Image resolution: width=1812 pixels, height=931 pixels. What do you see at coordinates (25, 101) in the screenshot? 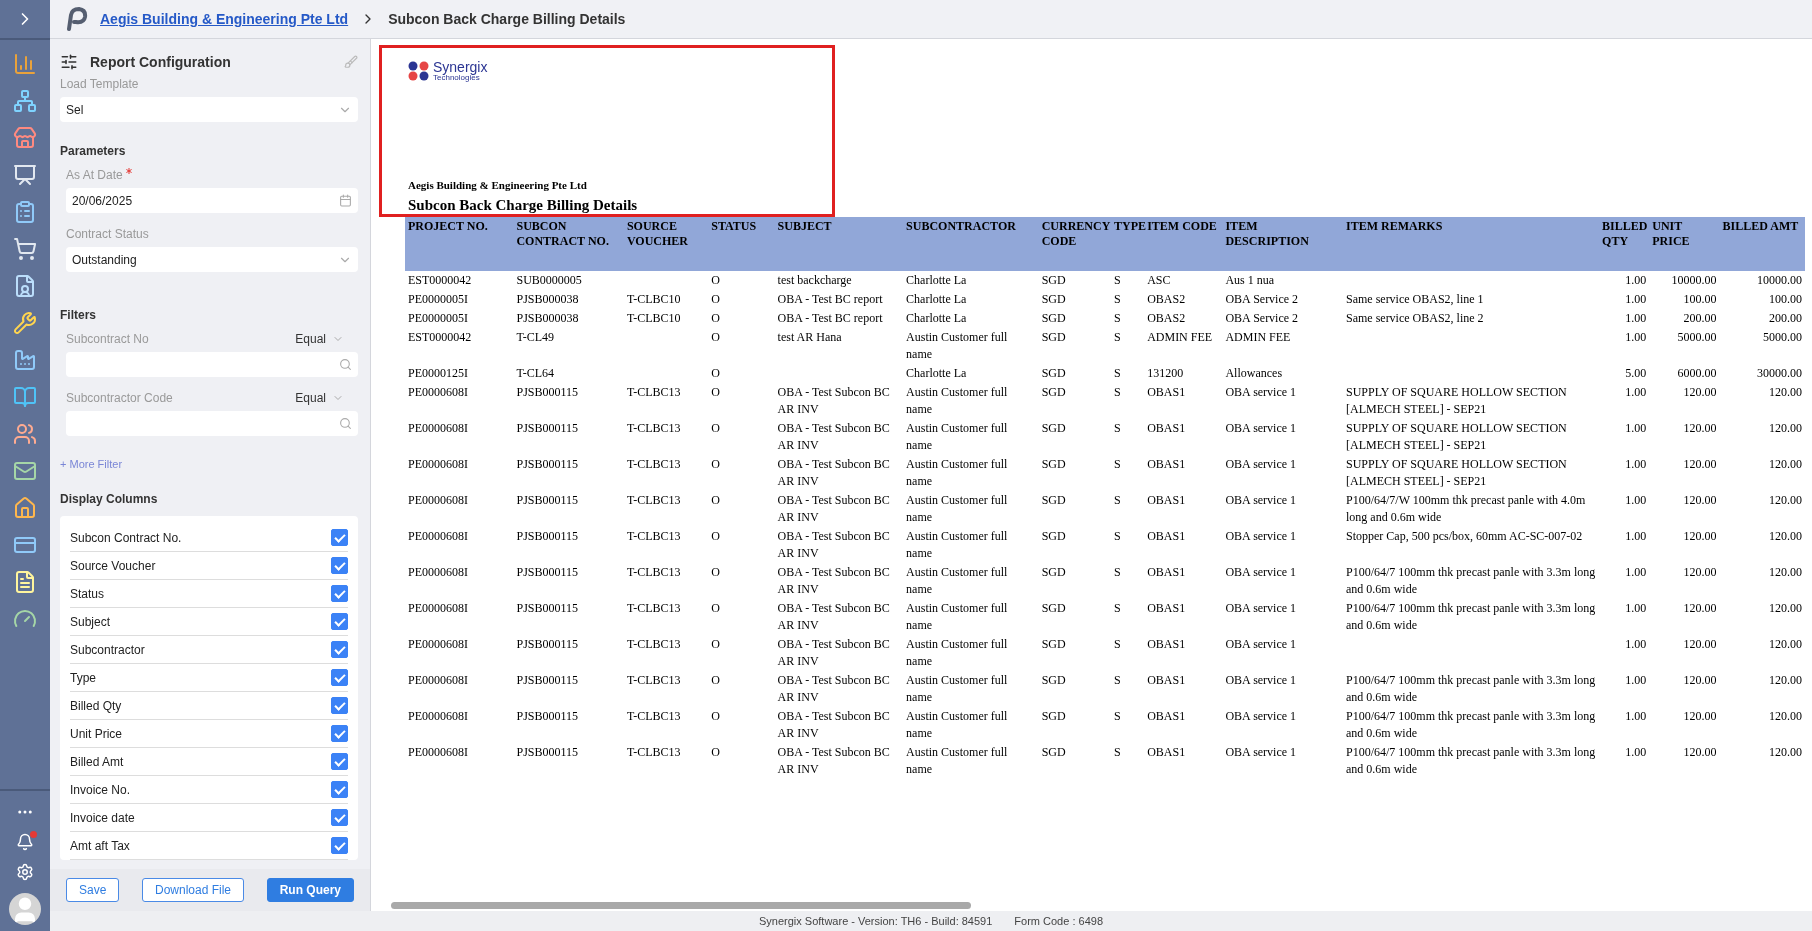
I see `diagram-icon` at bounding box center [25, 101].